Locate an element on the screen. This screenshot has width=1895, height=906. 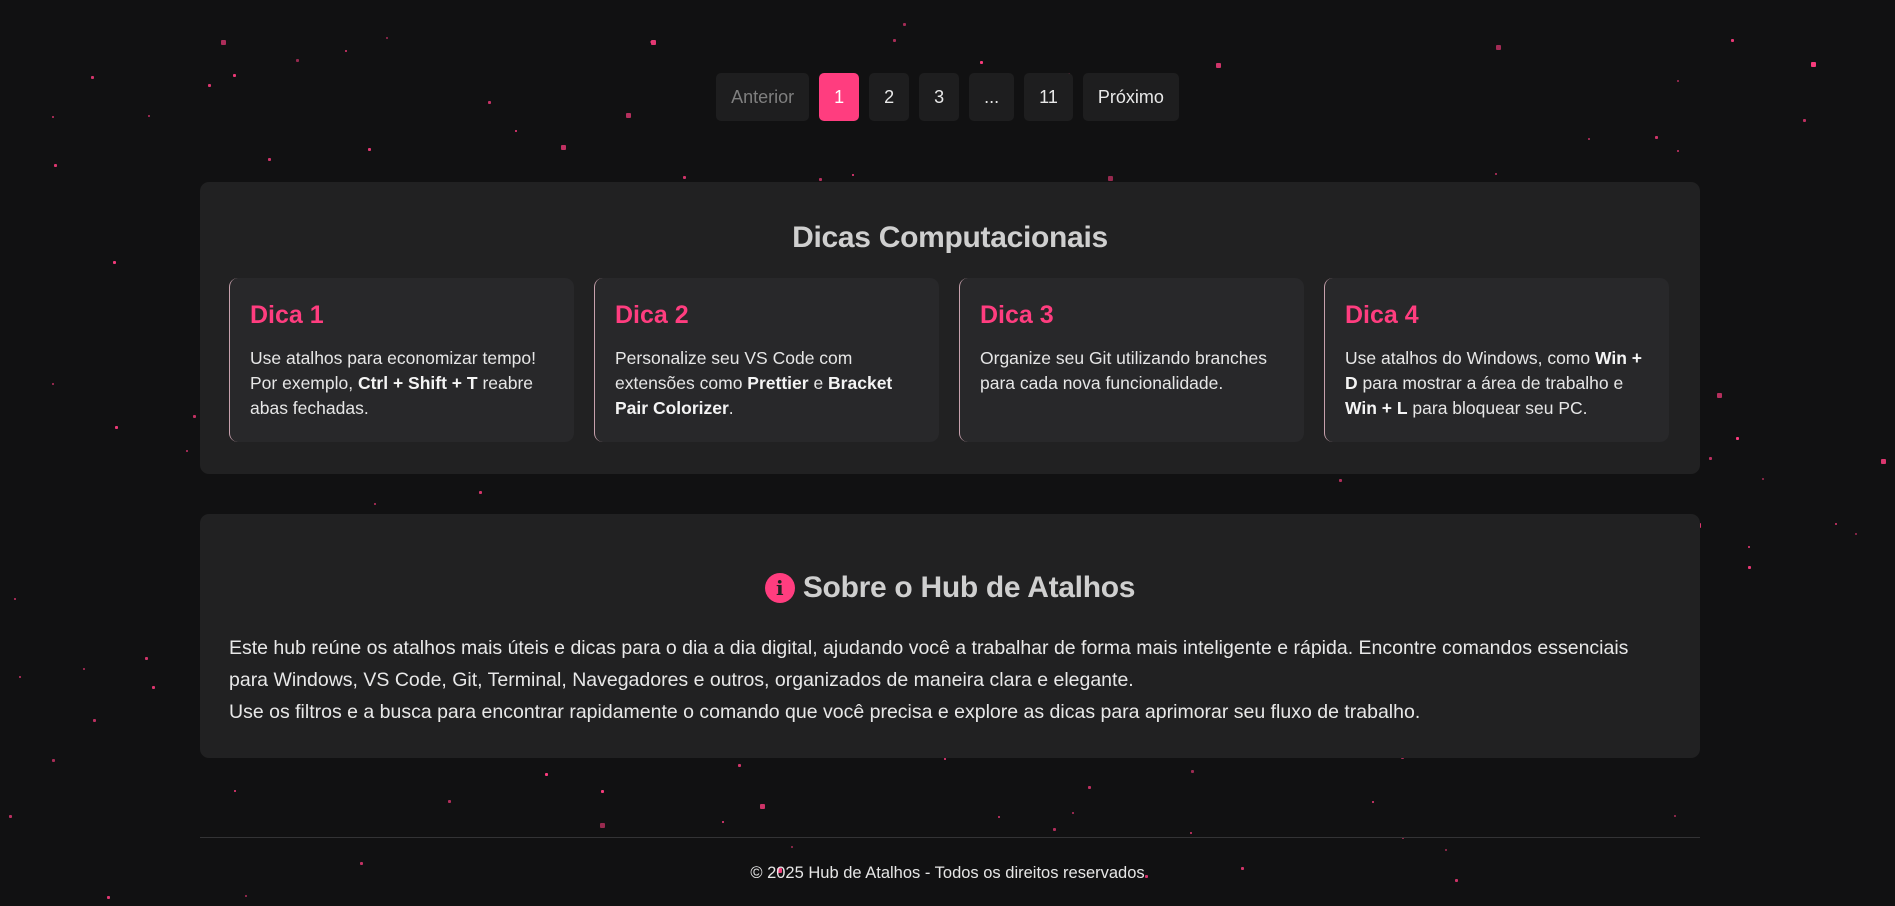
page-button-3: 3 is located at coordinates (939, 97).